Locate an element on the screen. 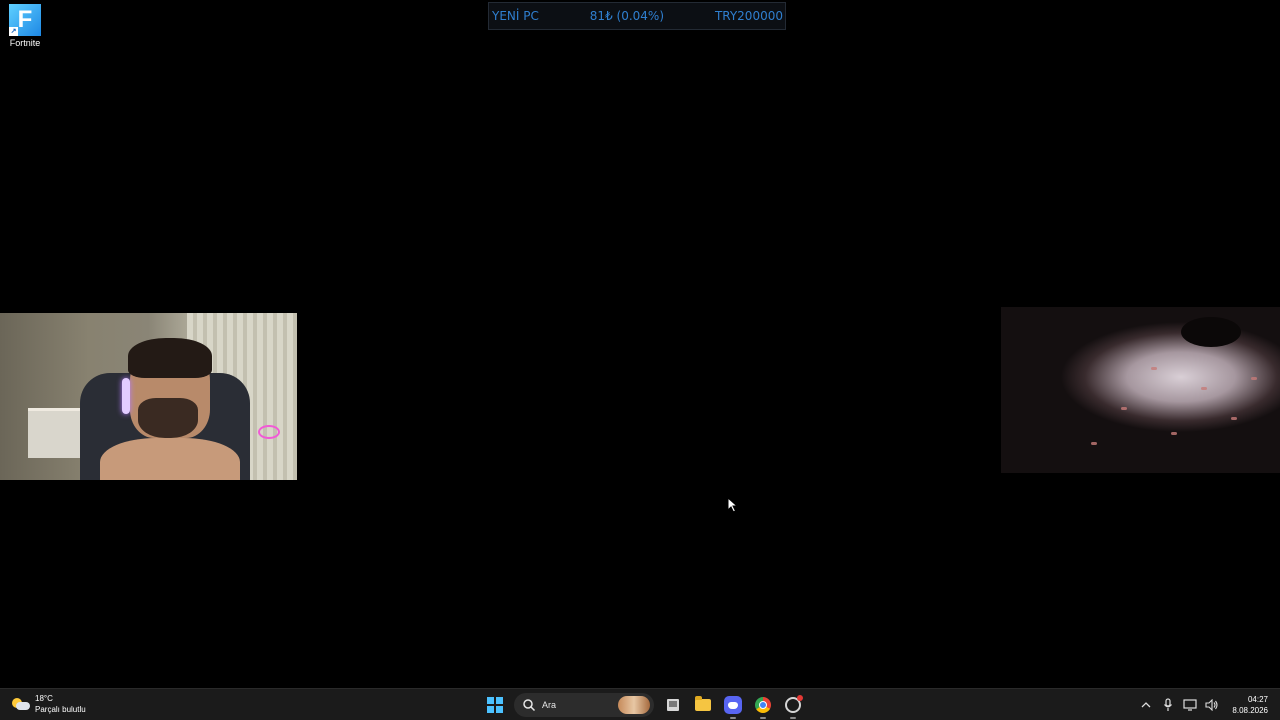 The height and width of the screenshot is (720, 1280). discord-button is located at coordinates (733, 706).